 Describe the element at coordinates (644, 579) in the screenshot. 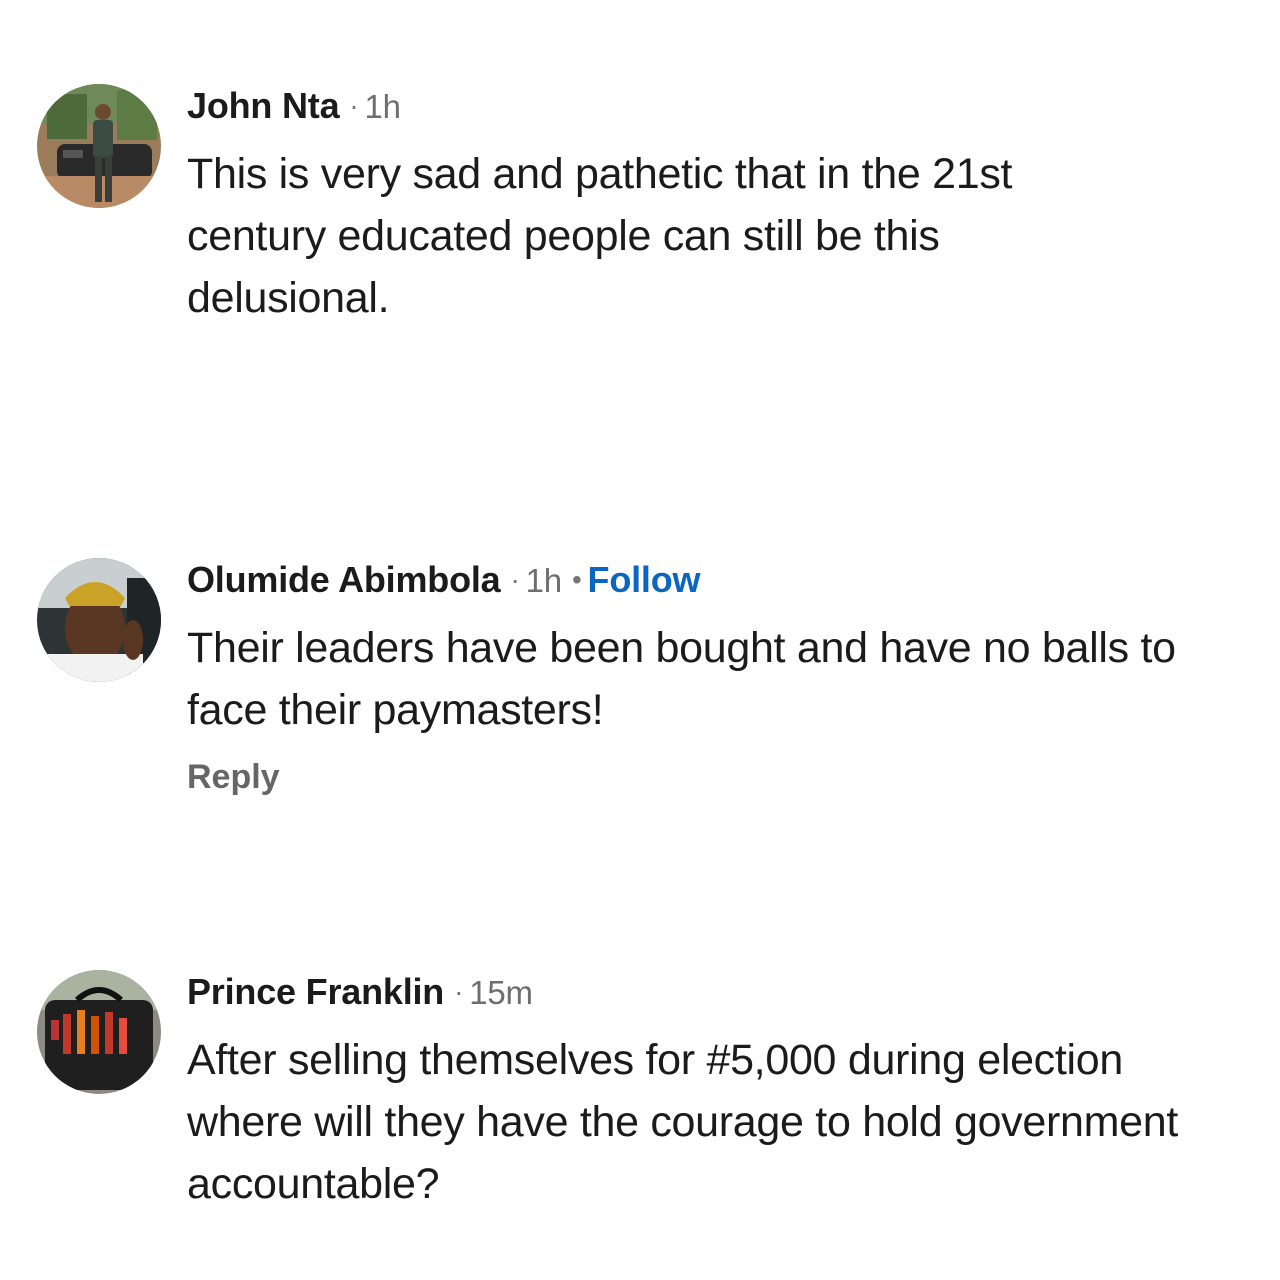

I see `follow-button: Follow` at that location.